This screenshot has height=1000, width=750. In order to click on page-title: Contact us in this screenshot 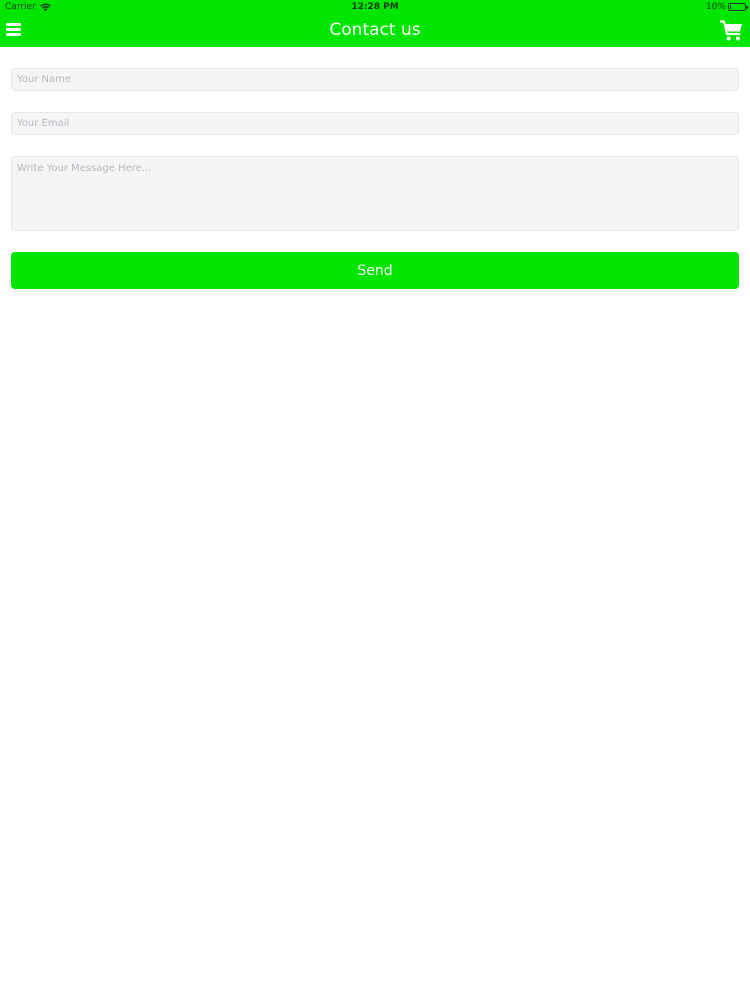, I will do `click(375, 30)`.